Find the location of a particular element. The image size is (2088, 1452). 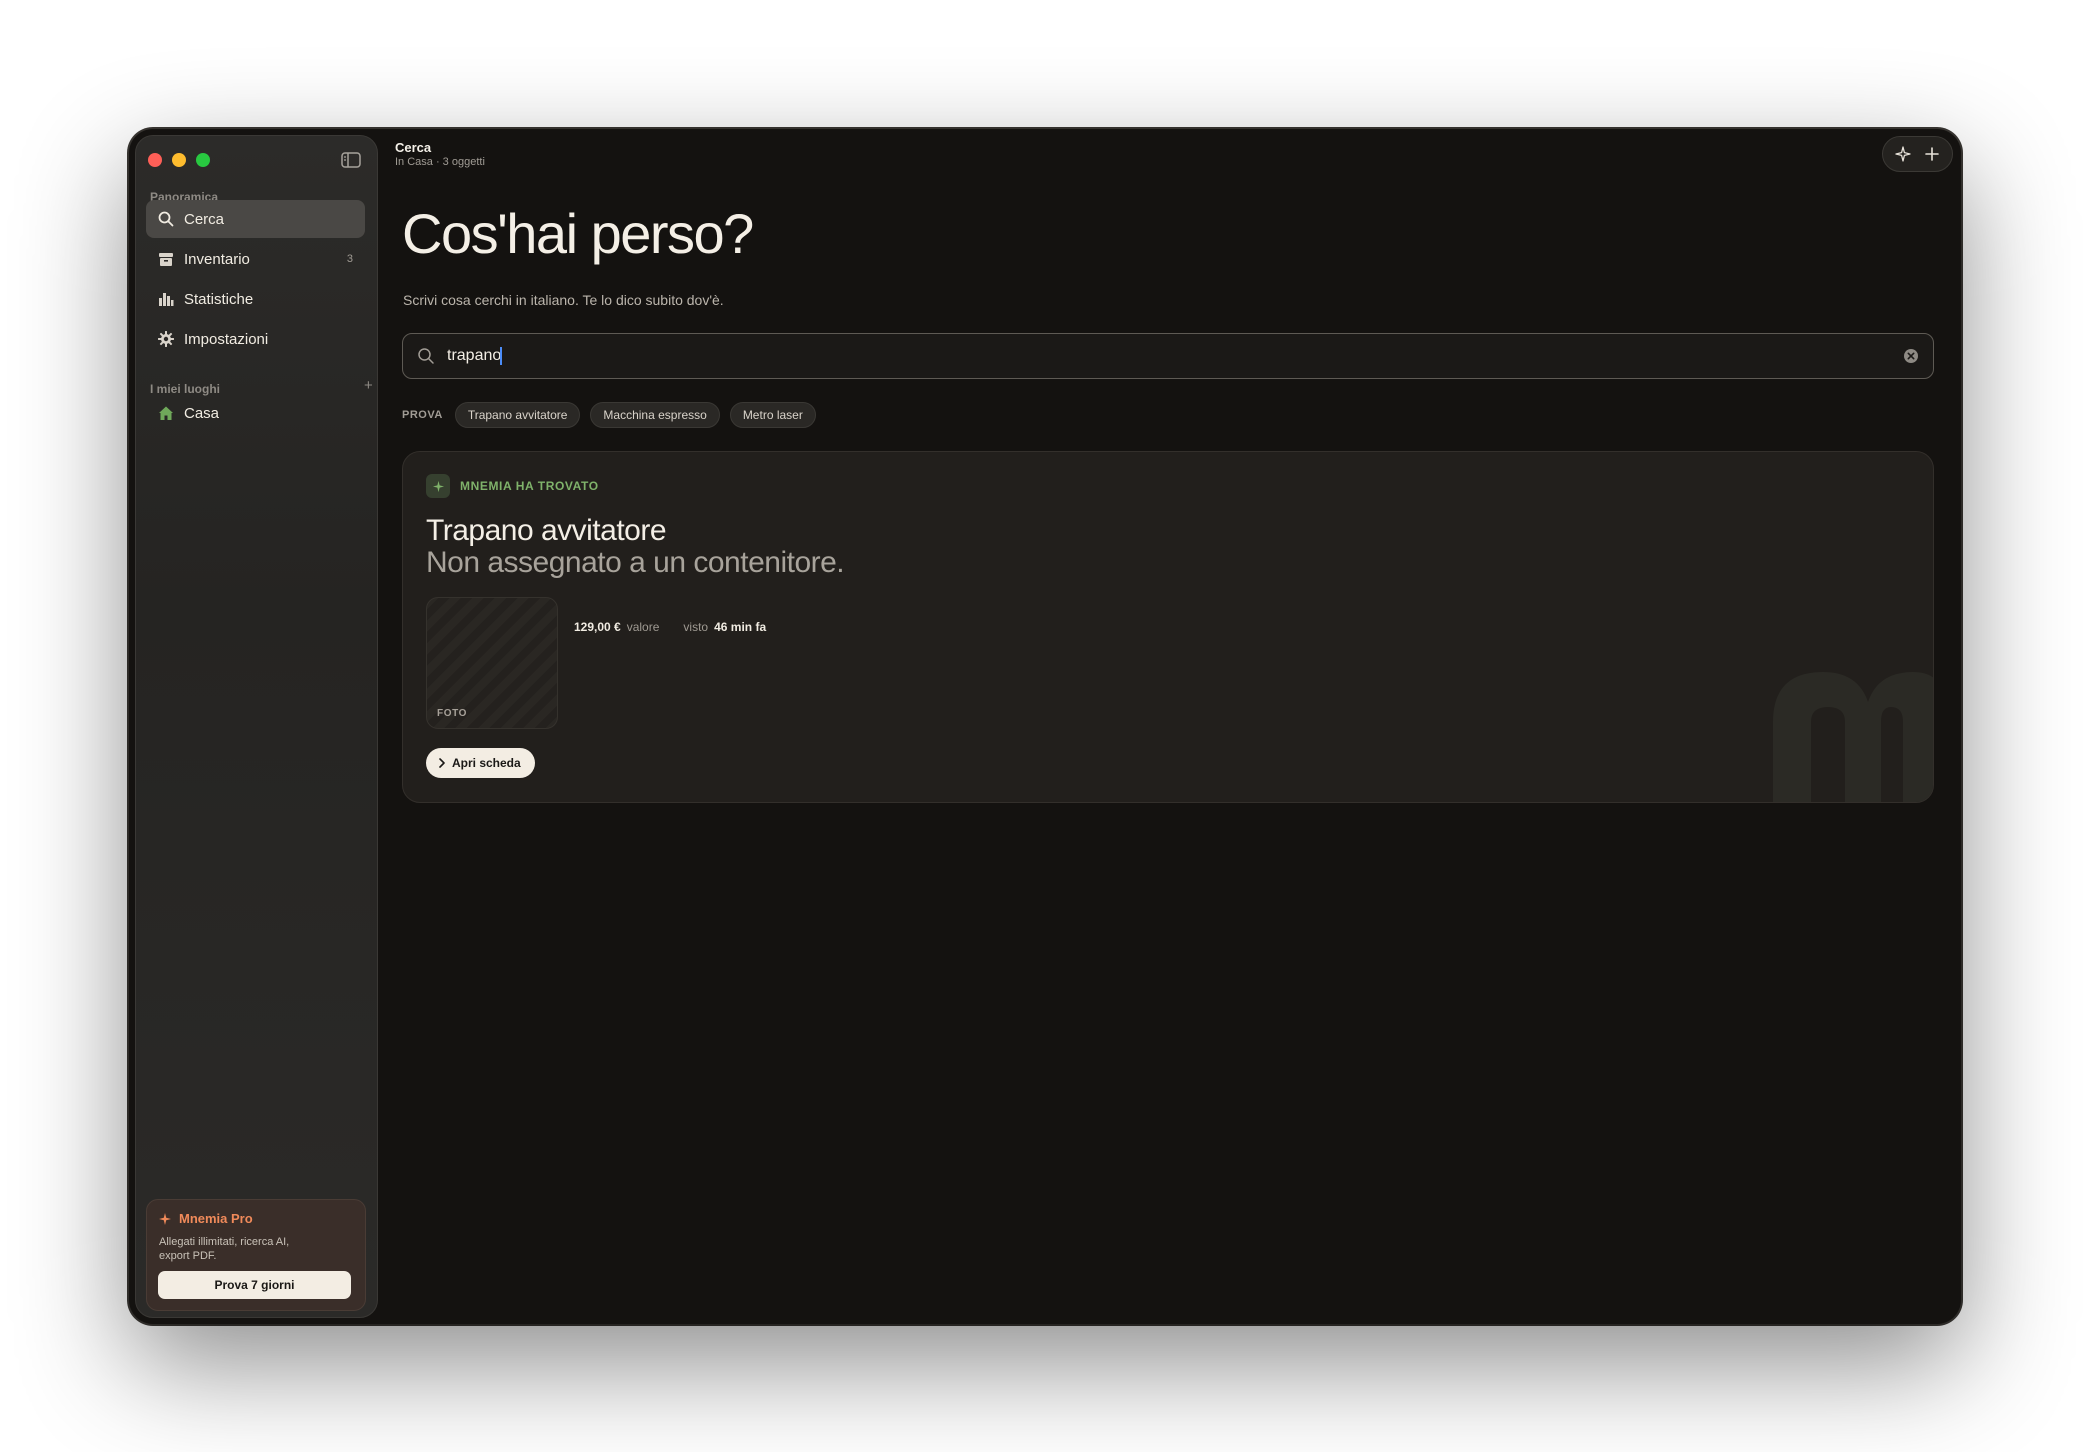

add-item-button is located at coordinates (1932, 154).